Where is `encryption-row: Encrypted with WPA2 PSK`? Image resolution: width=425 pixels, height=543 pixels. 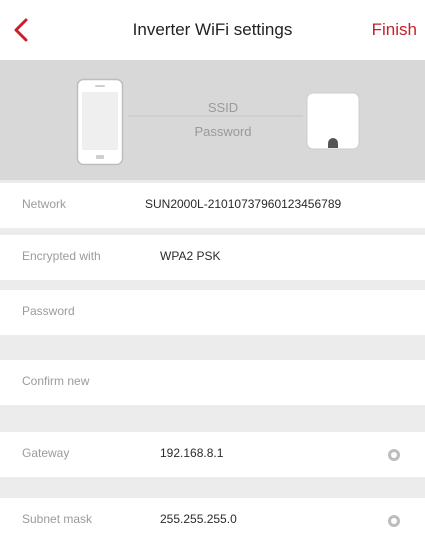 encryption-row: Encrypted with WPA2 PSK is located at coordinates (212, 257).